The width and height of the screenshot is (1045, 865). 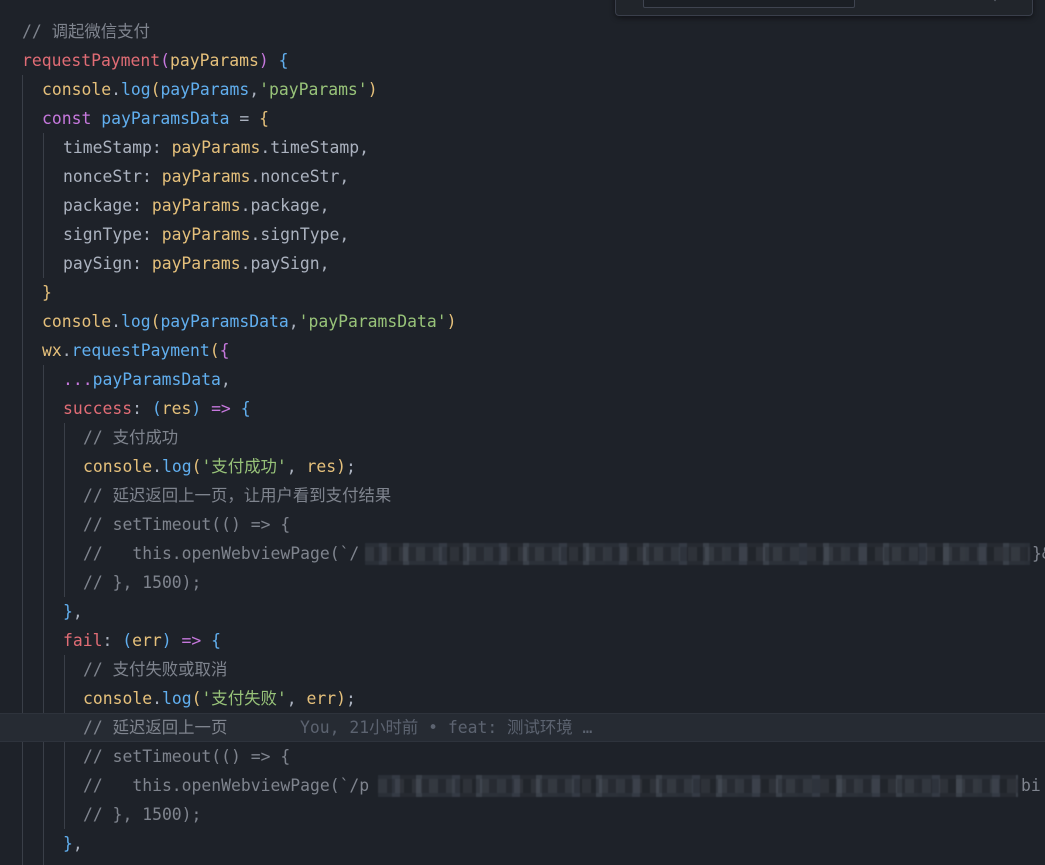 I want to click on comment: // setTimeout(() => {, so click(x=187, y=524).